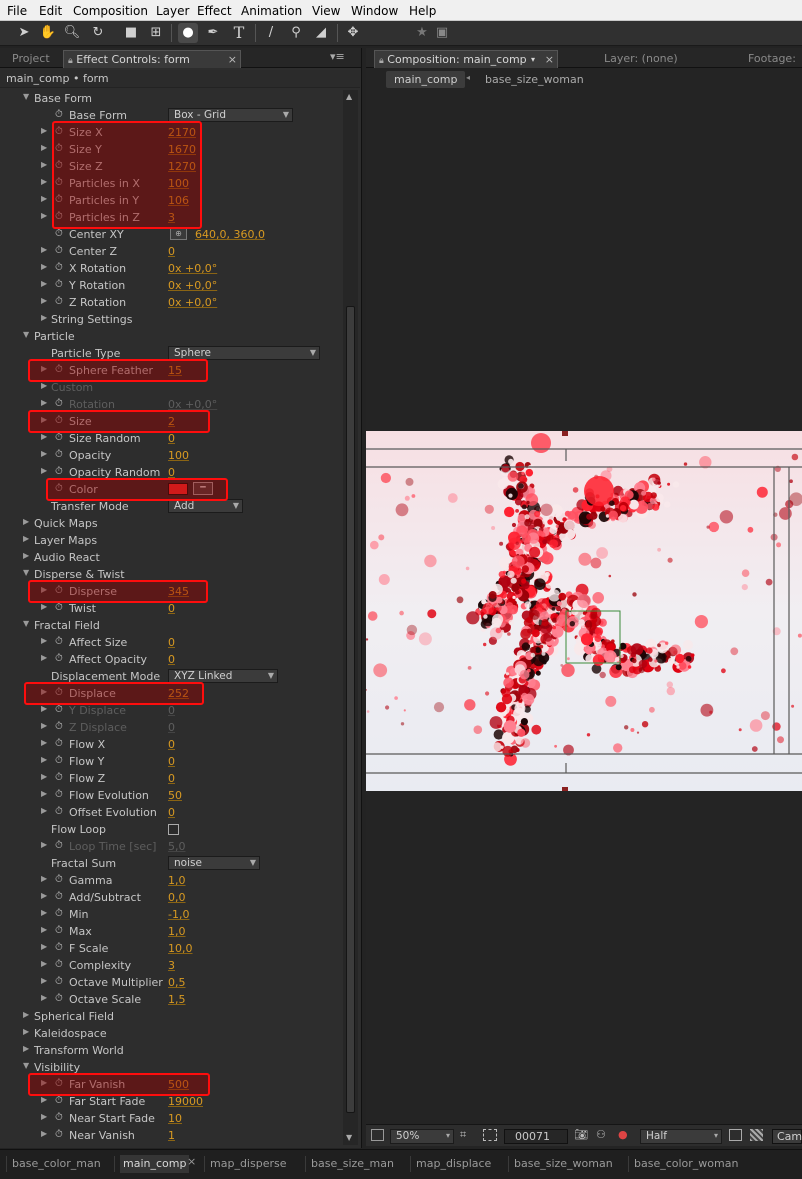  I want to click on snapshot-icon: ▣, so click(442, 33).